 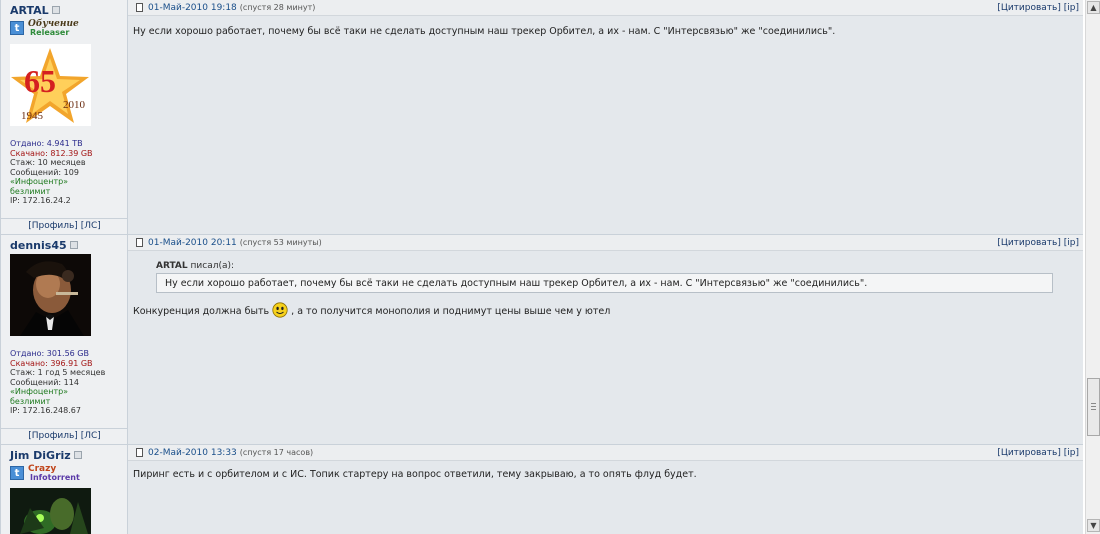 I want to click on post-date: 01-Май-2010 20:11 (спустя 53 минуты), so click(x=235, y=243).